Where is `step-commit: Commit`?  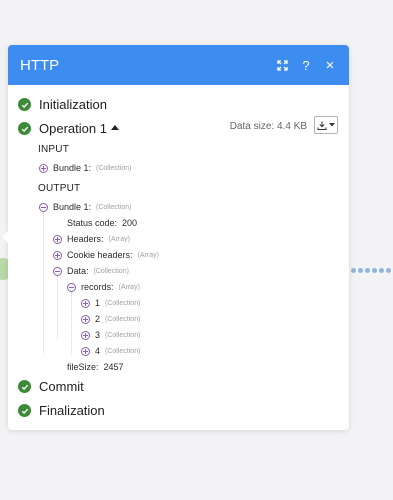 step-commit: Commit is located at coordinates (51, 386).